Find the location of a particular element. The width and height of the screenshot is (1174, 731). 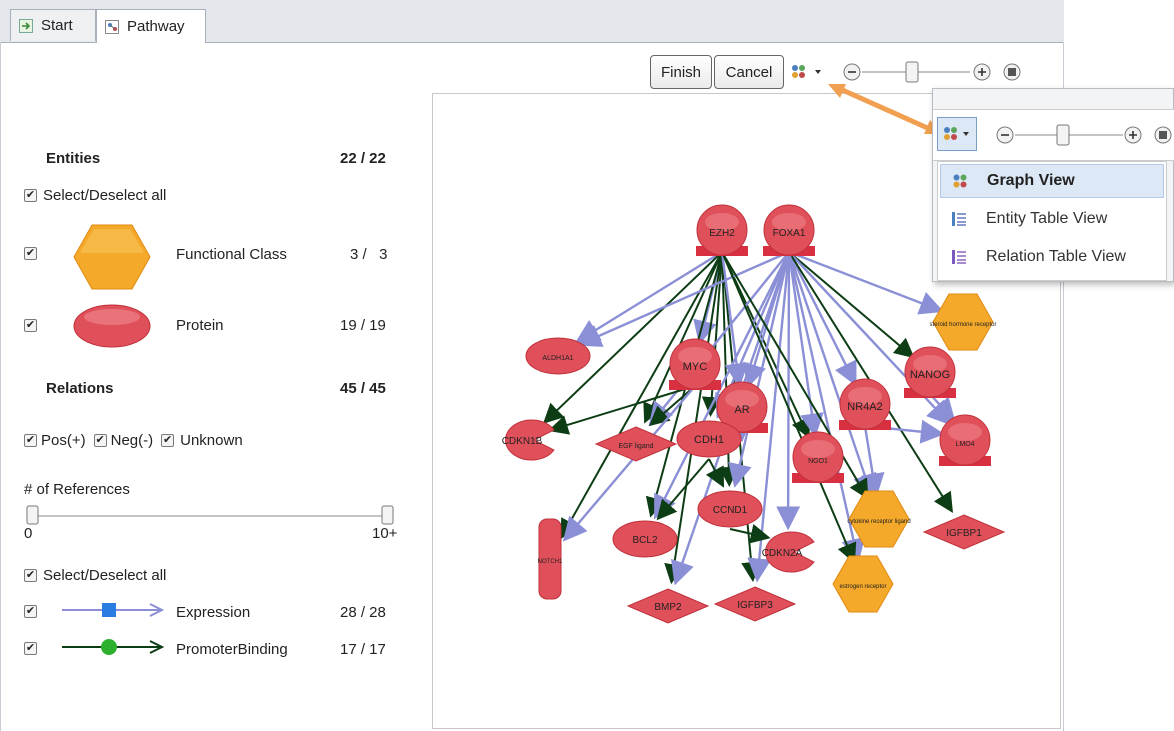

graph-node: IGFBP3 is located at coordinates (755, 604).